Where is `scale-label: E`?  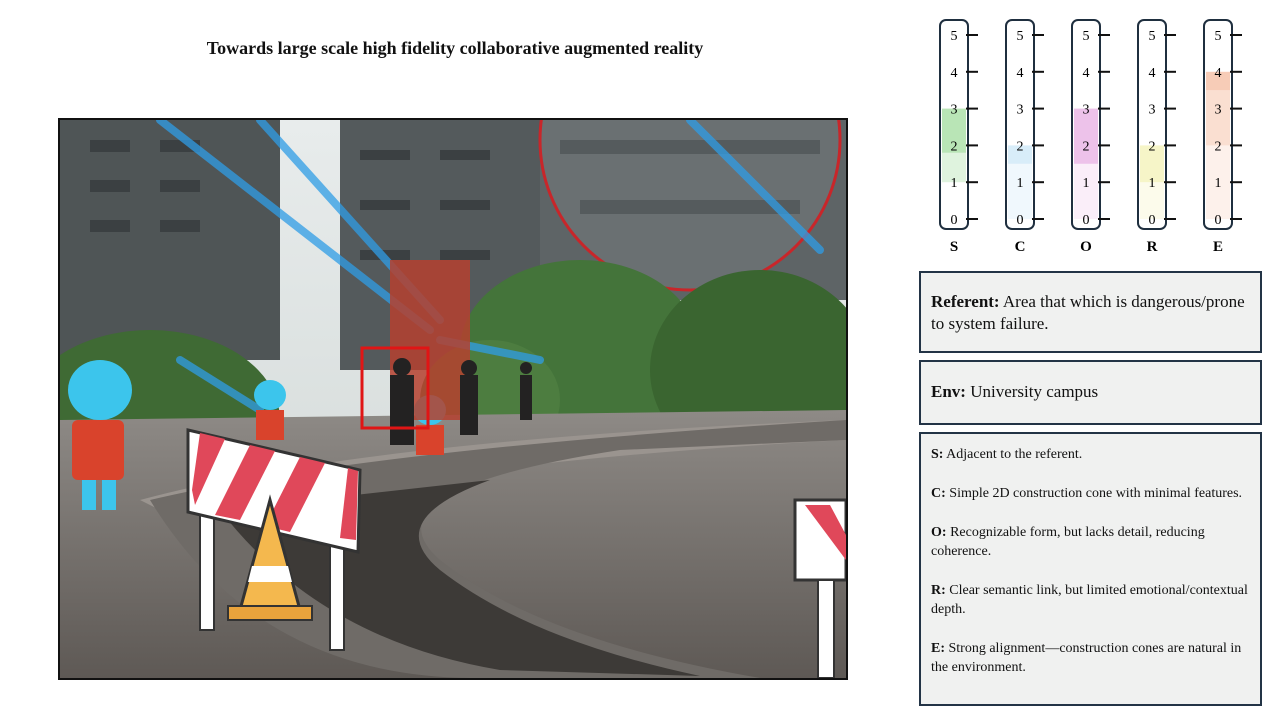
scale-label: E is located at coordinates (1218, 247).